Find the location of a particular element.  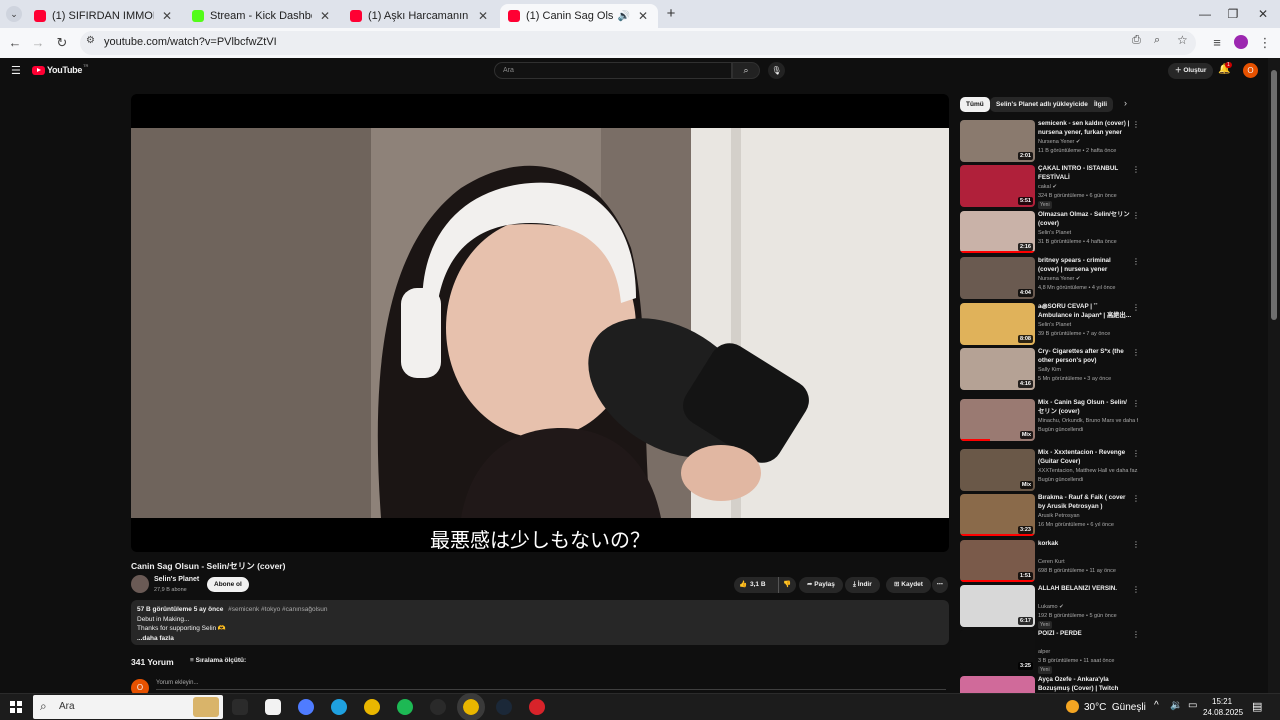

video-thumbnail: 6:17 is located at coordinates (997, 606).